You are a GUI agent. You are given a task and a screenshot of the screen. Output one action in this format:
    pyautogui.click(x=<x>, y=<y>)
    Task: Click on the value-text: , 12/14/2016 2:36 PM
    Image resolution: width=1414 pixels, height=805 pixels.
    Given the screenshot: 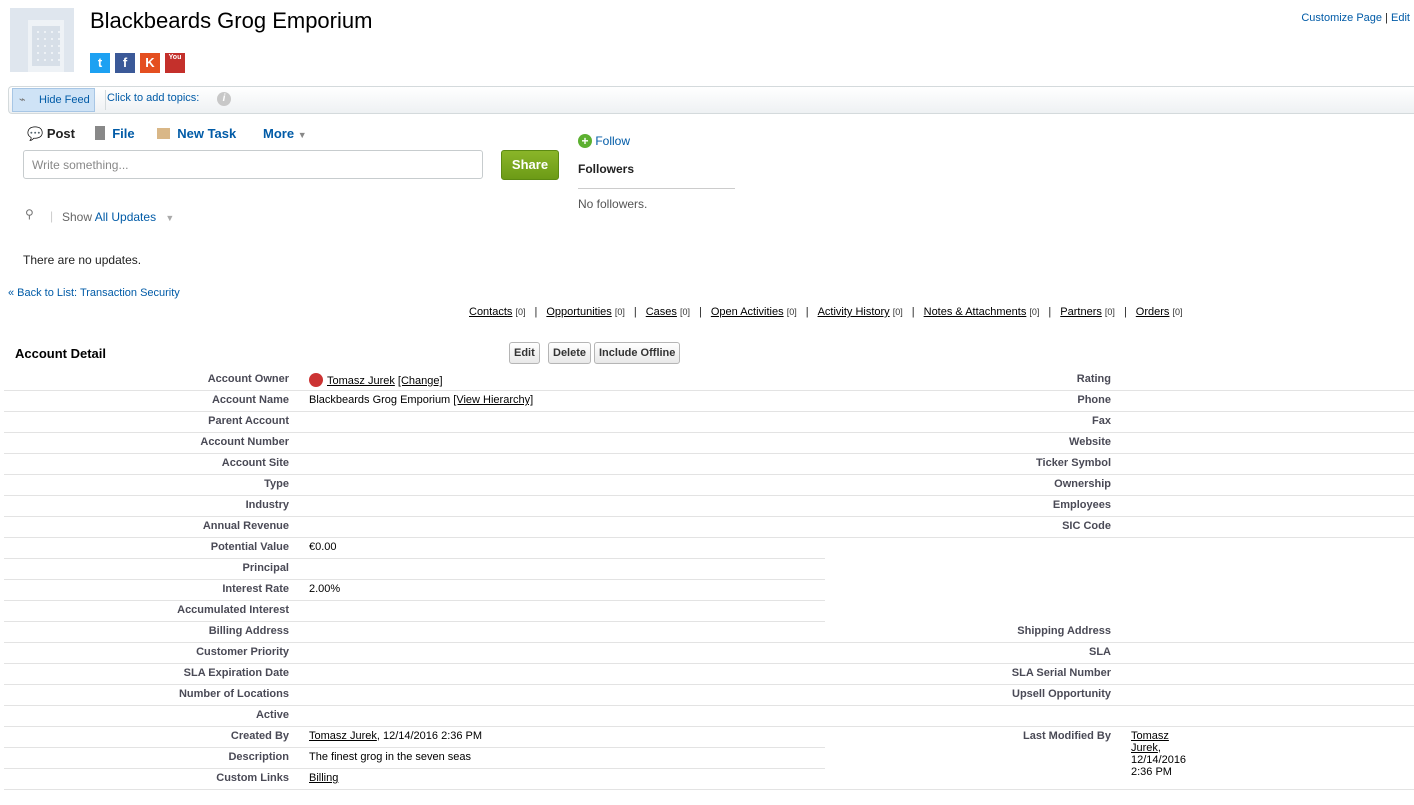 What is the action you would take?
    pyautogui.click(x=429, y=736)
    